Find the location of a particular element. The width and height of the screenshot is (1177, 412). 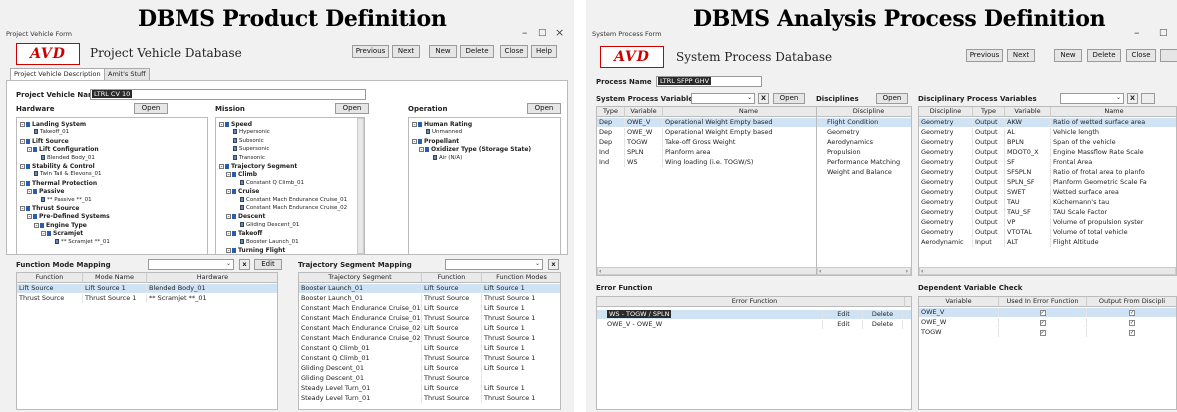

tree-node: Twin Tail & Elevons_01 is located at coordinates (67, 174).